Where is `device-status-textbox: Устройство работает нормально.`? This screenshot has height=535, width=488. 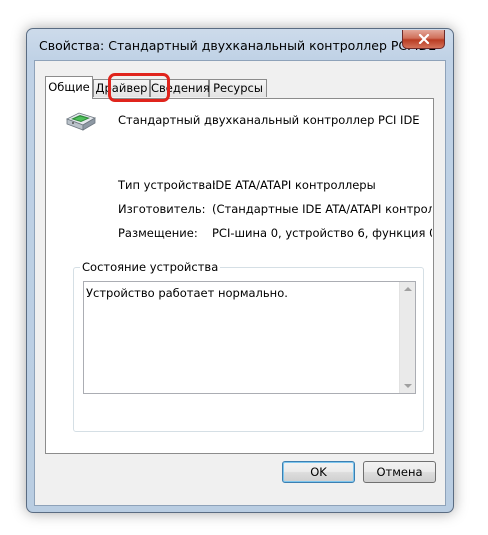 device-status-textbox: Устройство работает нормально. is located at coordinates (249, 337).